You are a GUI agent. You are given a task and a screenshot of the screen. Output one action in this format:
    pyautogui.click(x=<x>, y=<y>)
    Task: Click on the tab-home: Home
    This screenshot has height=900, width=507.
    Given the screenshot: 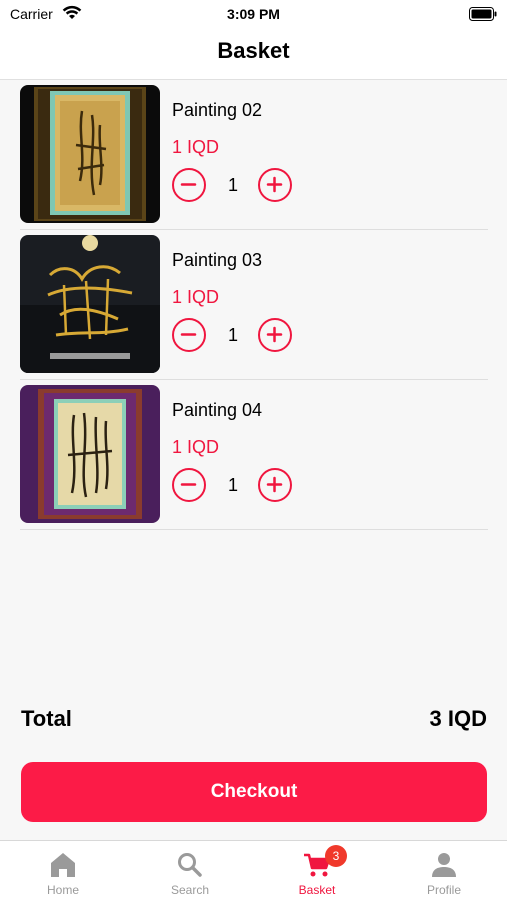 What is the action you would take?
    pyautogui.click(x=63, y=870)
    